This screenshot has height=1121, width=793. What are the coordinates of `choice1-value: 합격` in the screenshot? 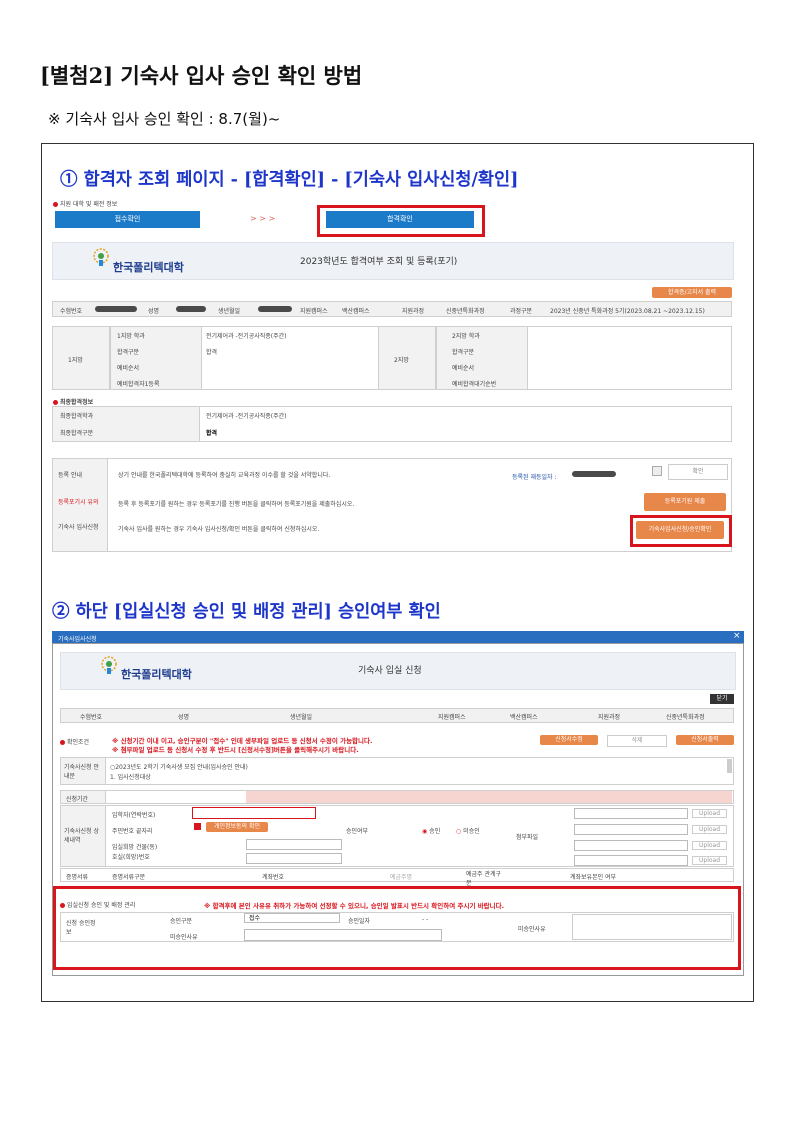 It's located at (212, 352).